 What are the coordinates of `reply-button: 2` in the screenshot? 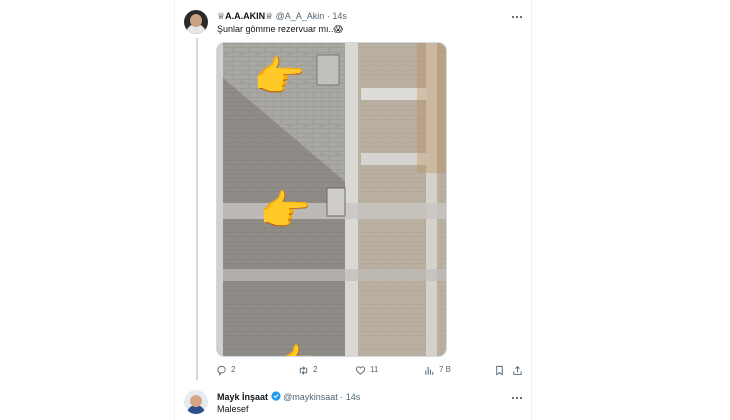 It's located at (225, 370).